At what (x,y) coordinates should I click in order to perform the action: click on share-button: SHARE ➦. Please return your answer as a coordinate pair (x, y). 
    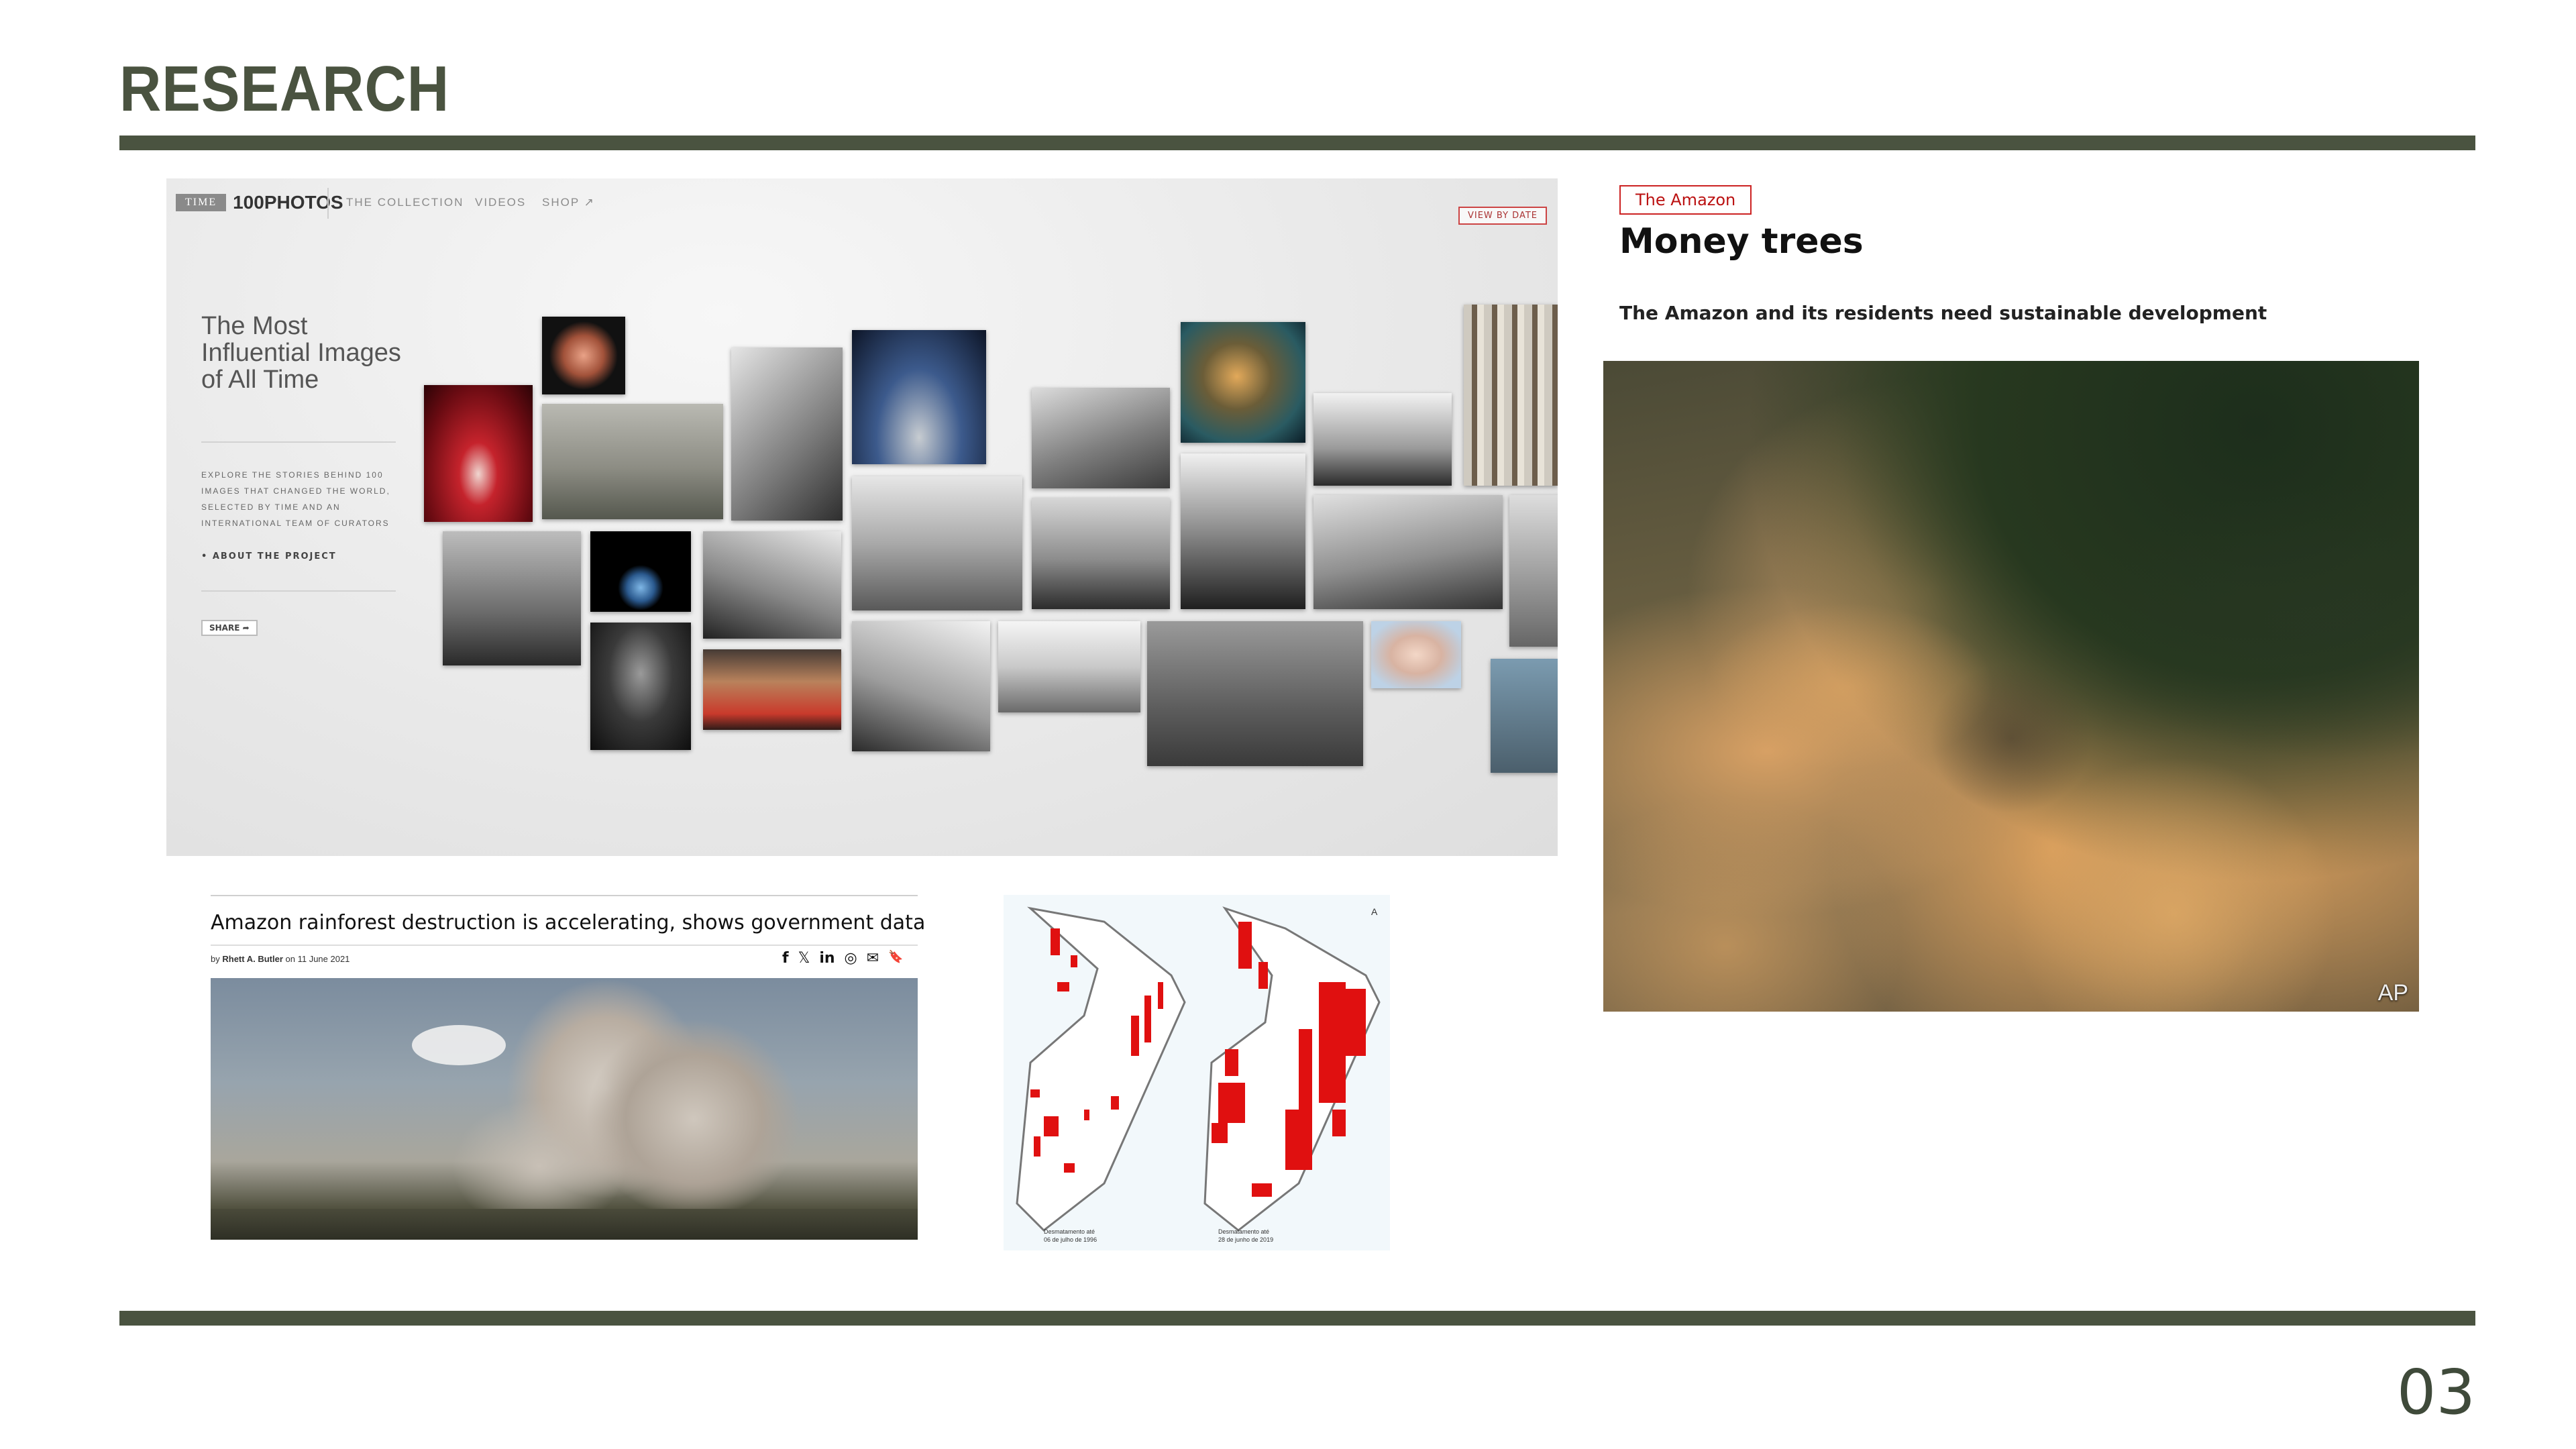
    Looking at the image, I should click on (229, 628).